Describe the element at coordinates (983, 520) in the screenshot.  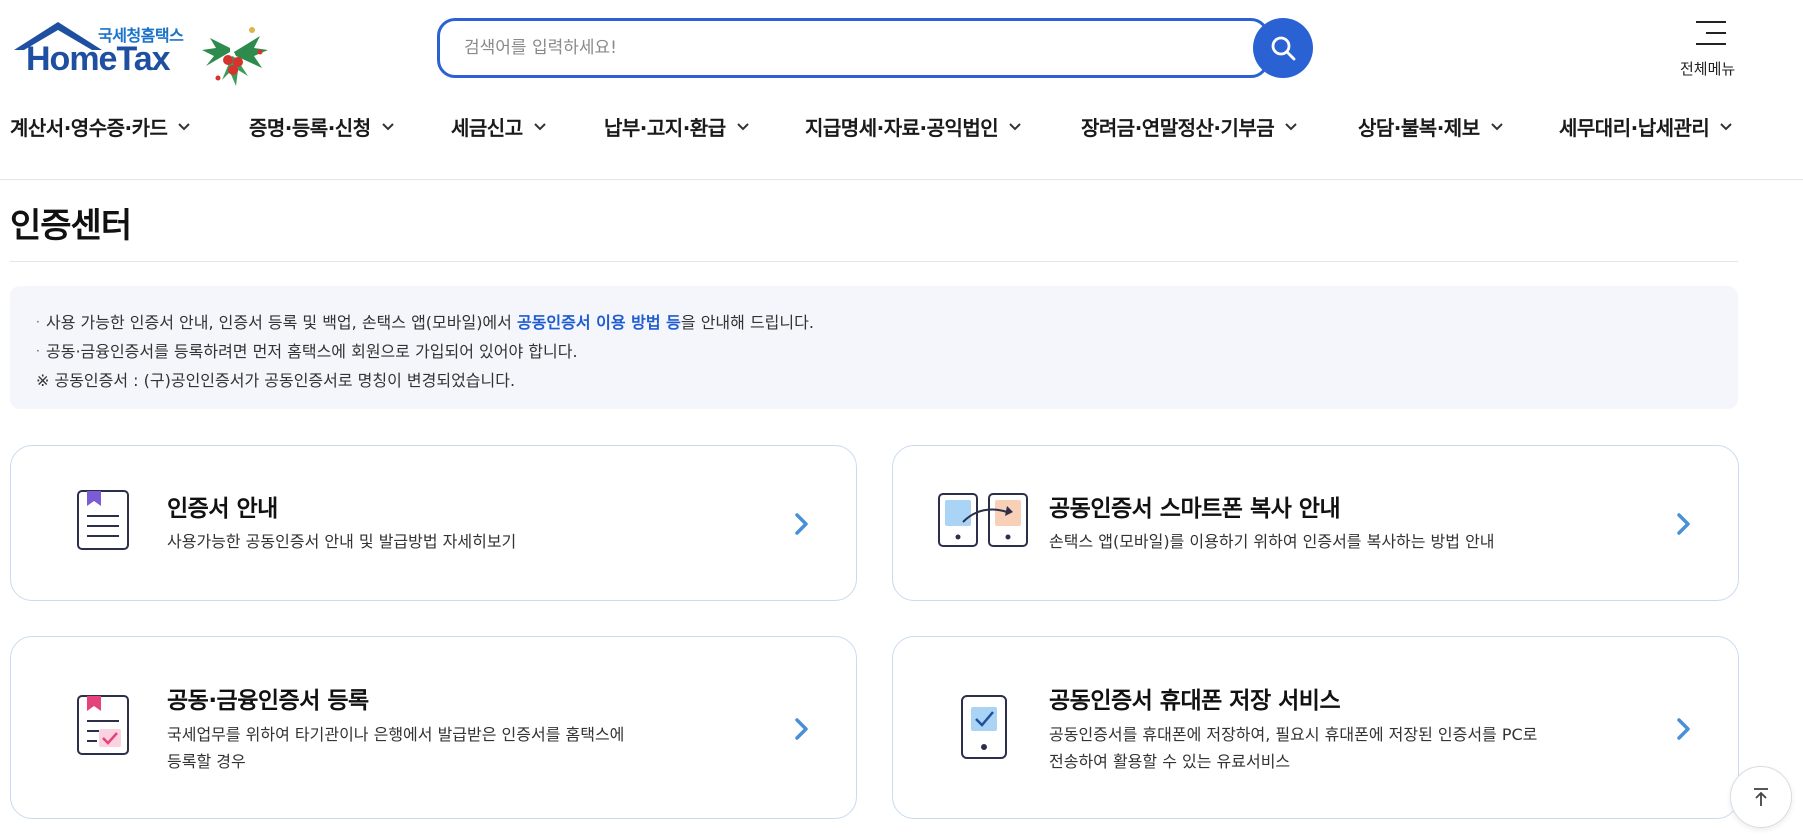
I see `phone-copy-icon` at that location.